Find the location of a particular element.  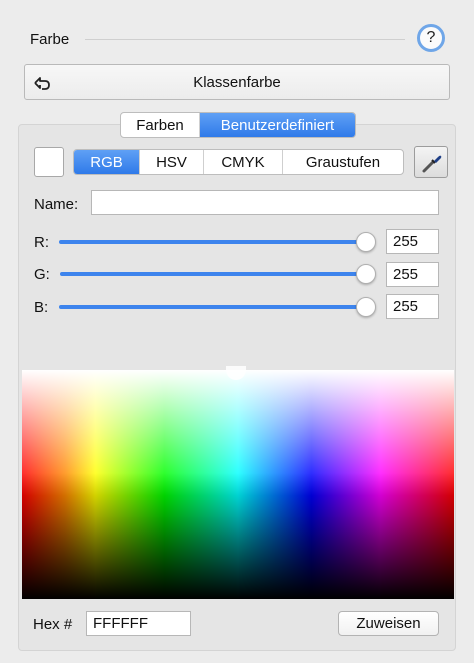

help-icon: ? is located at coordinates (431, 37).